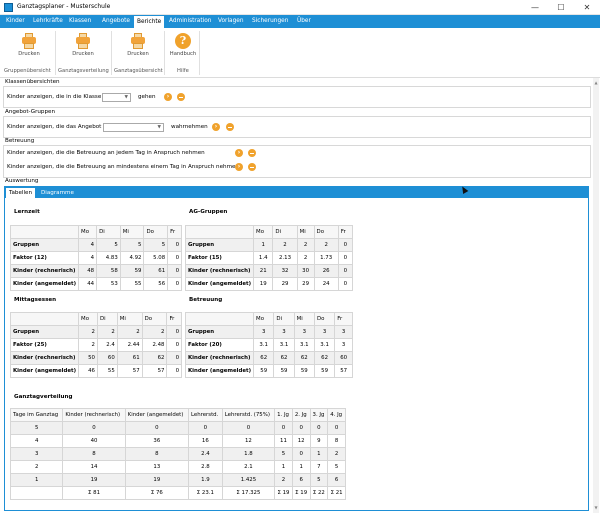 This screenshot has width=600, height=517. What do you see at coordinates (138, 41) in the screenshot?
I see `printer-icon` at bounding box center [138, 41].